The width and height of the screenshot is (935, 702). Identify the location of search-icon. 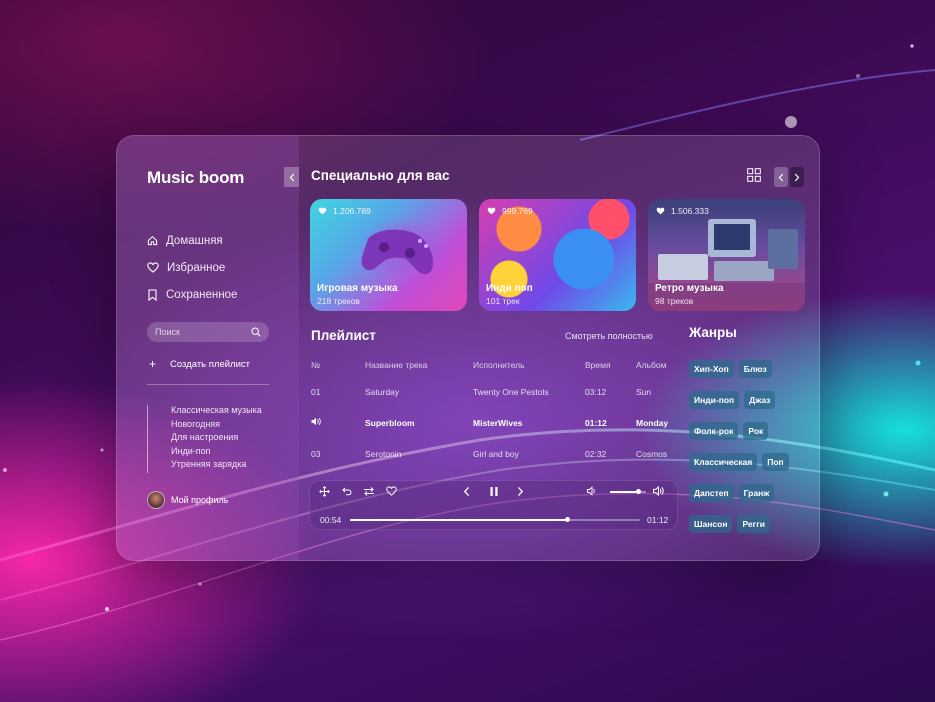
(256, 332).